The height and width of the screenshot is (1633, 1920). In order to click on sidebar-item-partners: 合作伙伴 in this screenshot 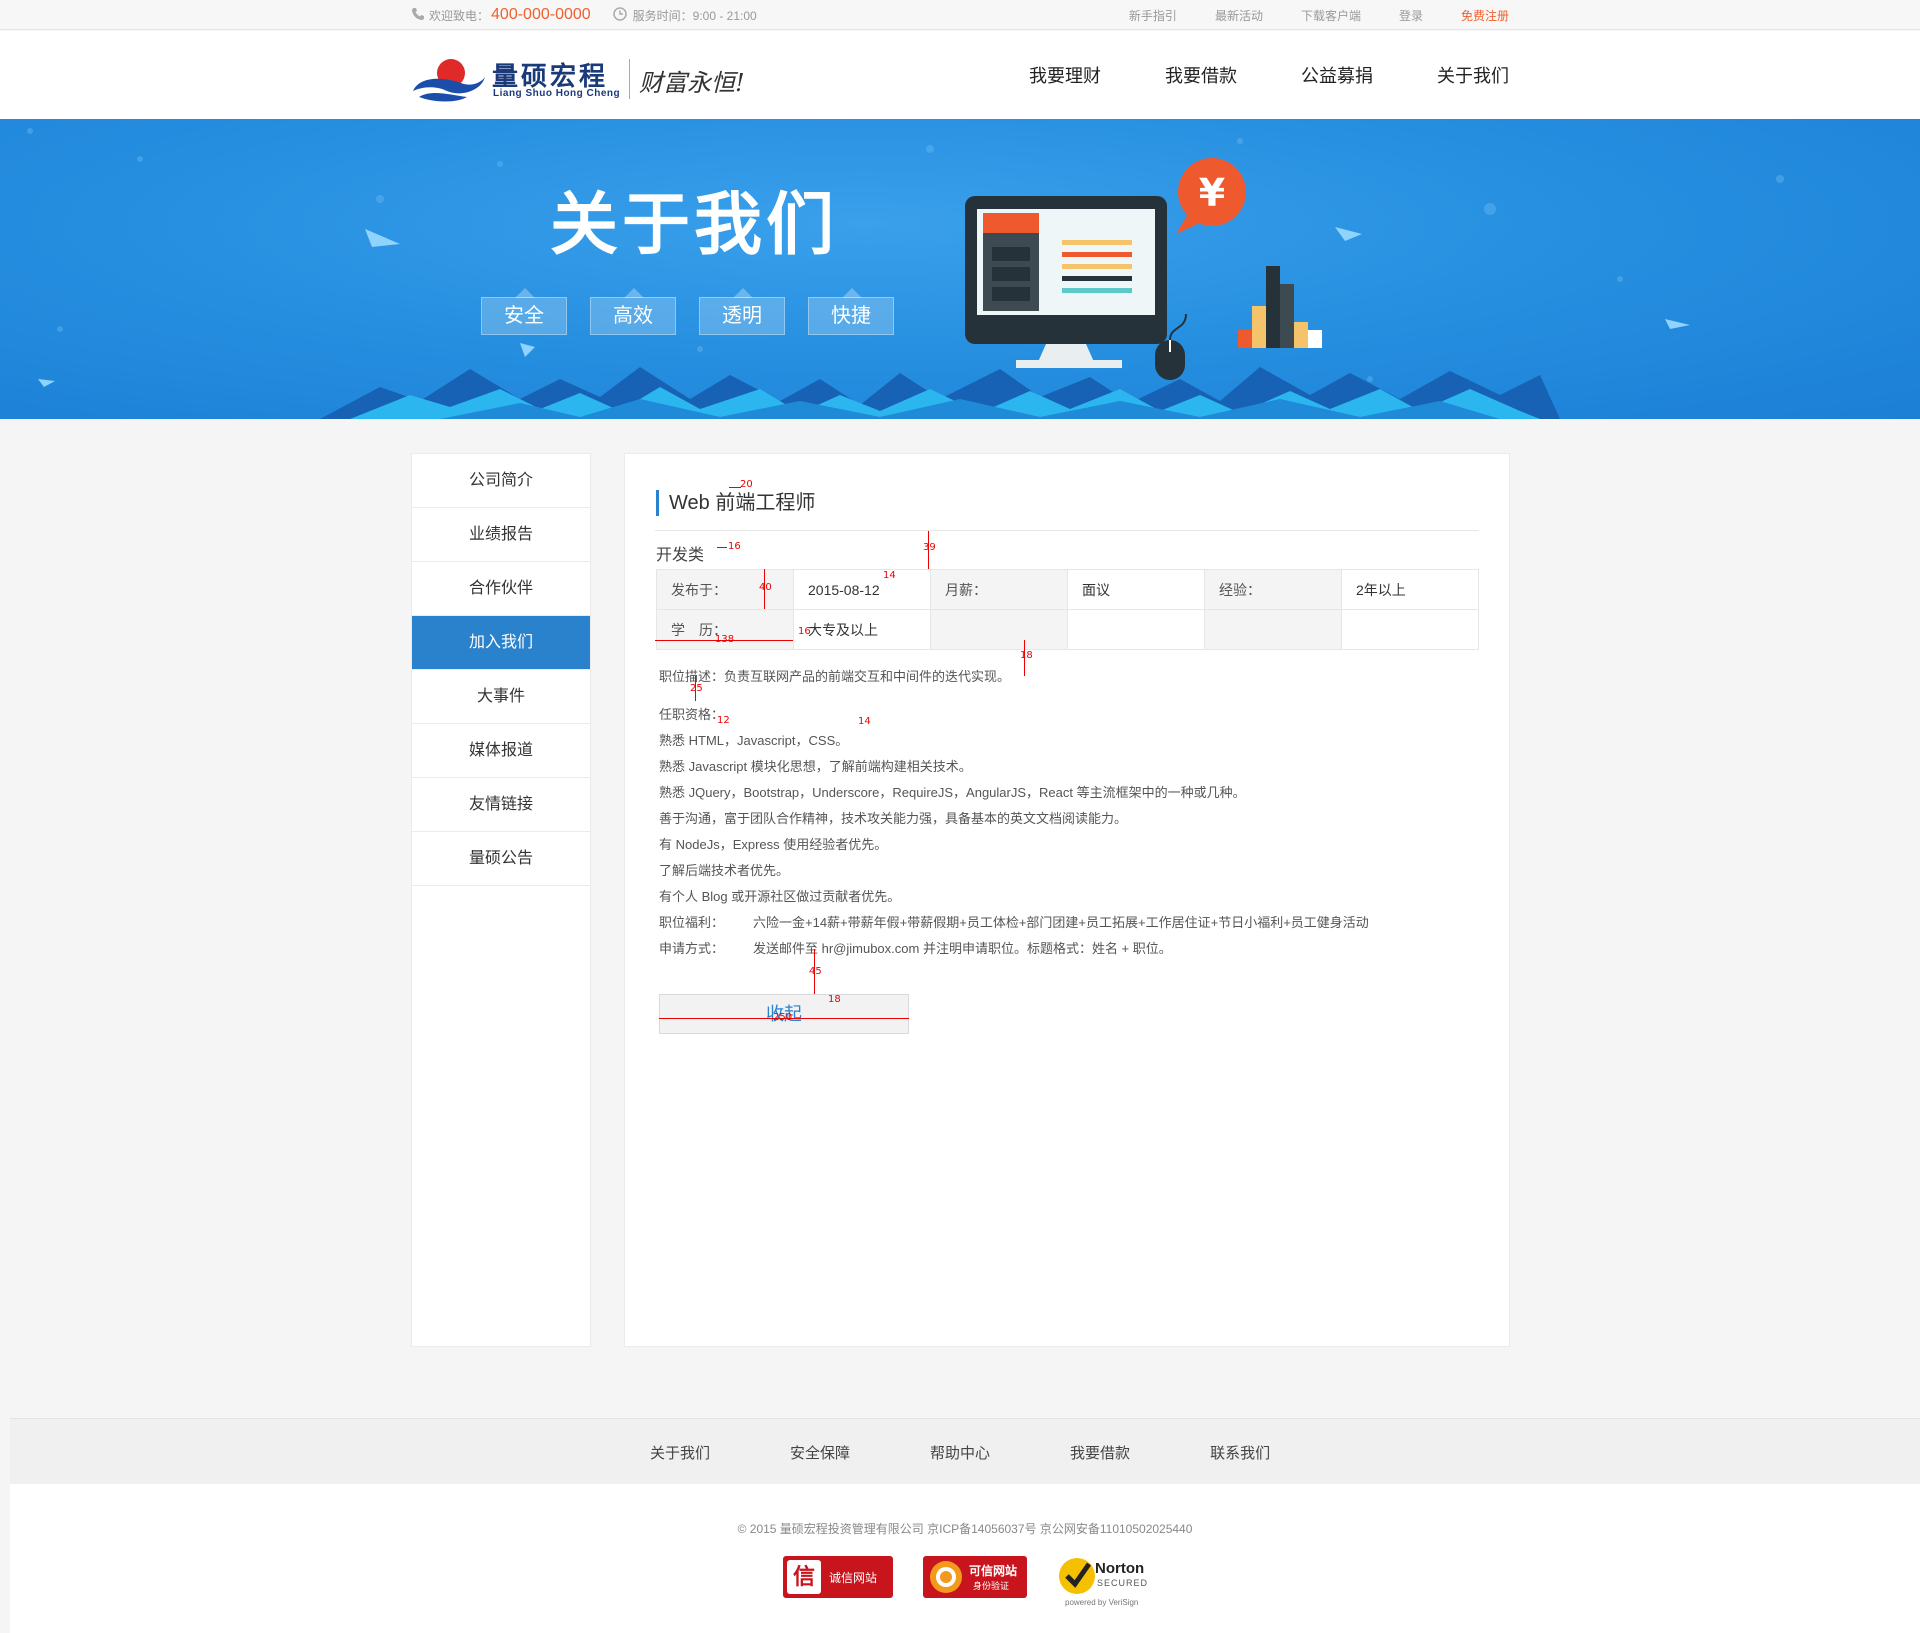, I will do `click(501, 589)`.